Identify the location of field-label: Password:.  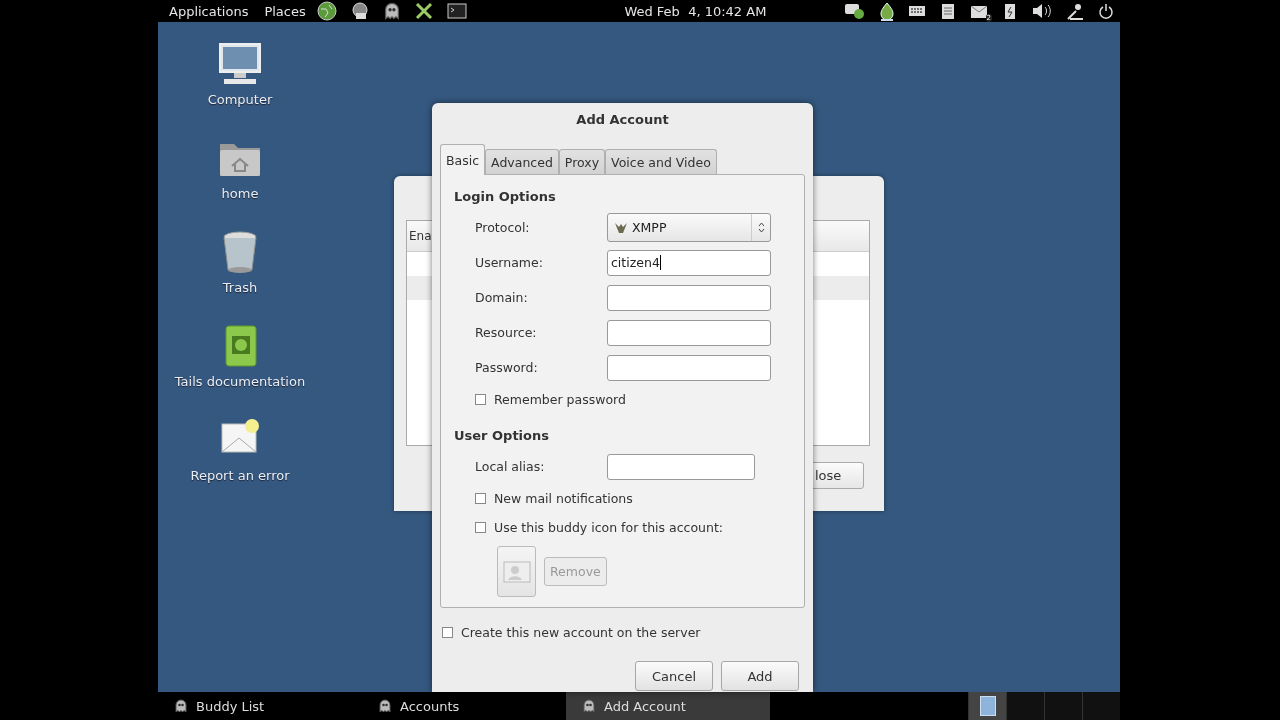
(507, 367).